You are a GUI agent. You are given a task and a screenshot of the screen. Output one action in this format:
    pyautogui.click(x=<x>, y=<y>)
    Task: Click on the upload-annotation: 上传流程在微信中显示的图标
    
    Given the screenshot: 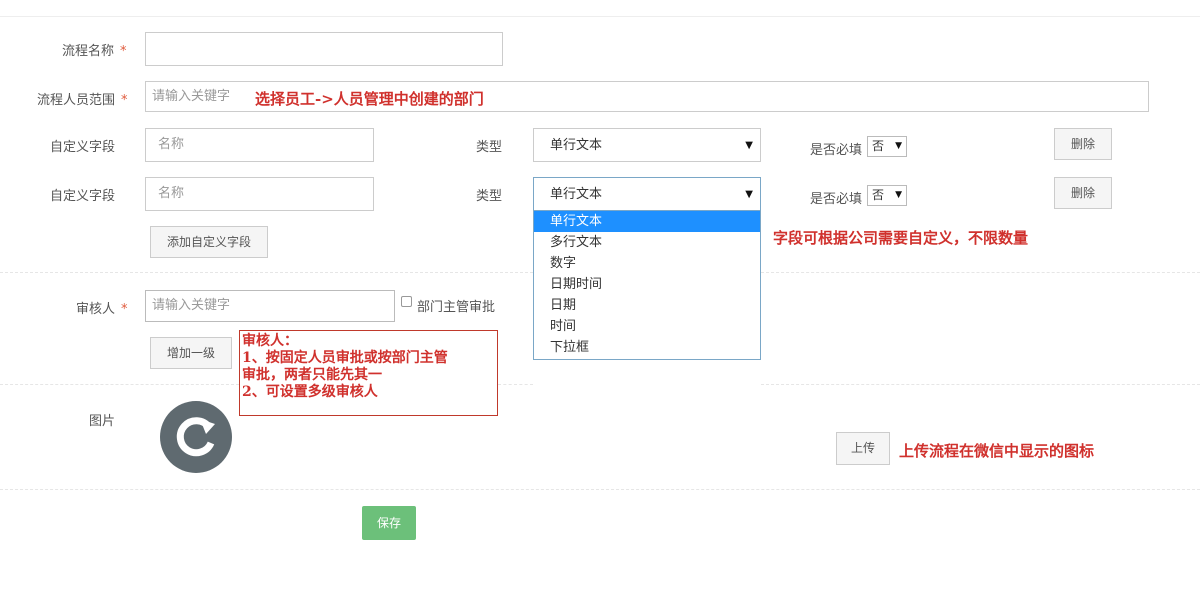 What is the action you would take?
    pyautogui.click(x=997, y=451)
    